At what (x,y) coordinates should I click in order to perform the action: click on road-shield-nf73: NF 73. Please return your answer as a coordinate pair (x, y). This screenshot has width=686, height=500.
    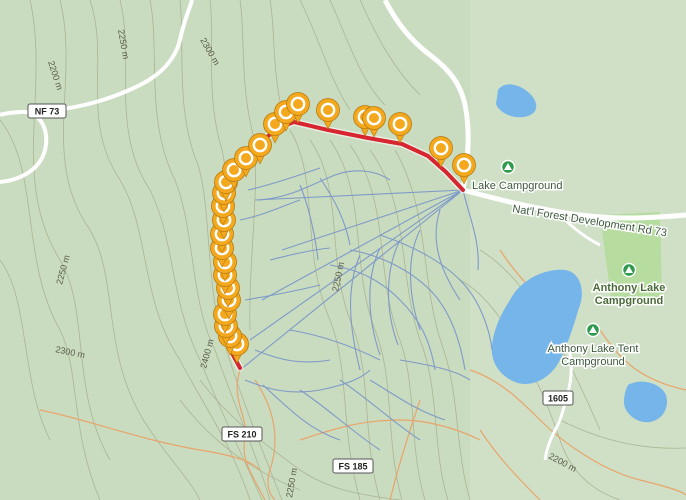
    Looking at the image, I should click on (47, 111).